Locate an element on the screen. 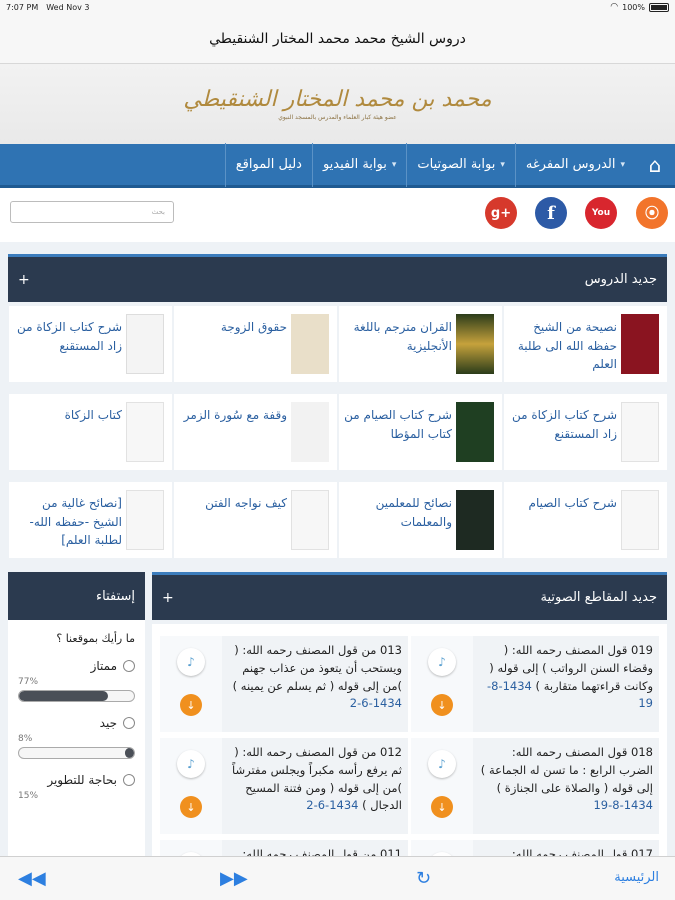 Image resolution: width=675 pixels, height=900 pixels. refresh-icon: ↻ is located at coordinates (423, 878).